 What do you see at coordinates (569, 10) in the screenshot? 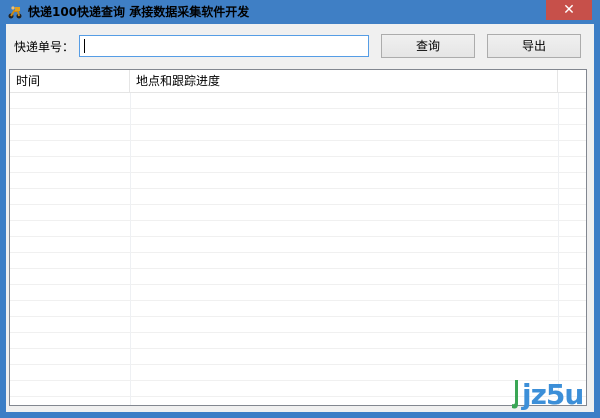
I see `close-button: ✕` at bounding box center [569, 10].